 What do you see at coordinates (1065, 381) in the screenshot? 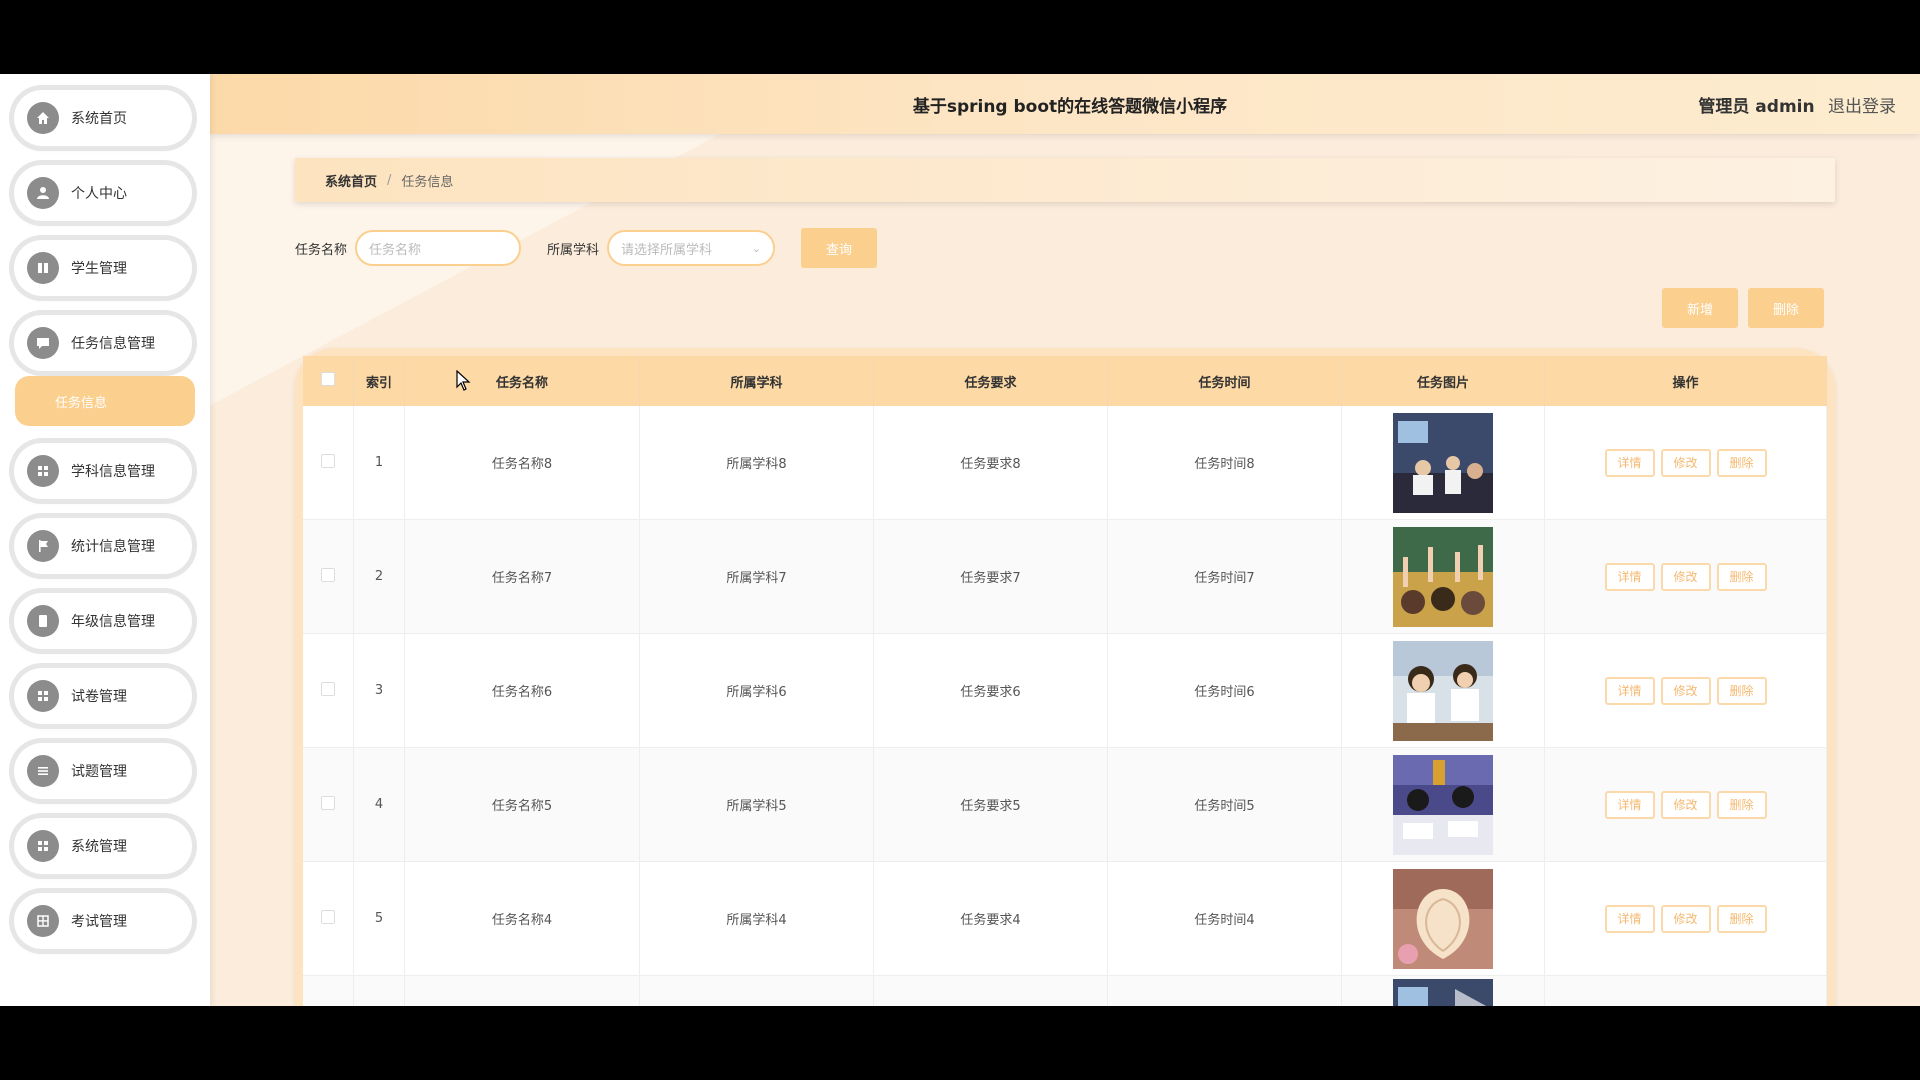
I see `table-header-row: 索引 任务名称 所属学科 任务要求 任务时间 任务图片 操作` at bounding box center [1065, 381].